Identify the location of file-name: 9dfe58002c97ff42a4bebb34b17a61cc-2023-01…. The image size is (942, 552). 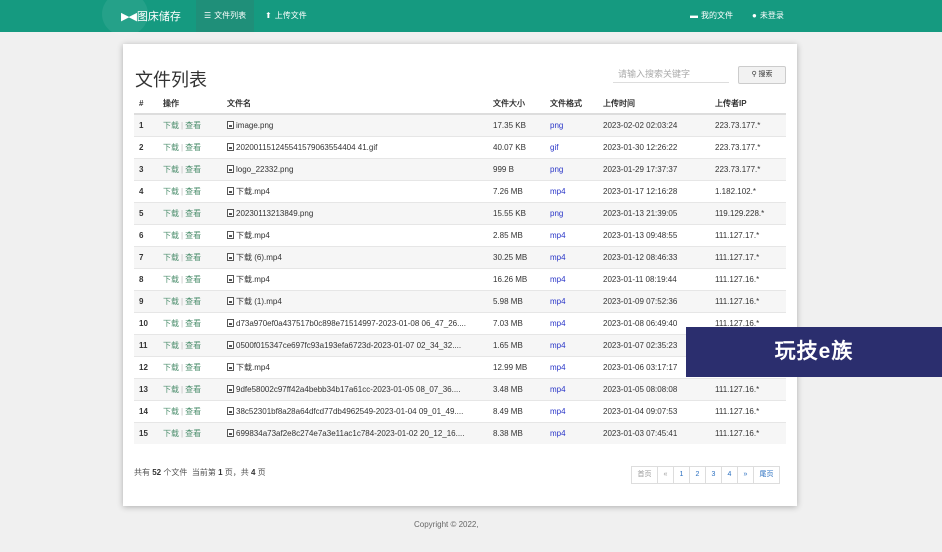
(348, 389).